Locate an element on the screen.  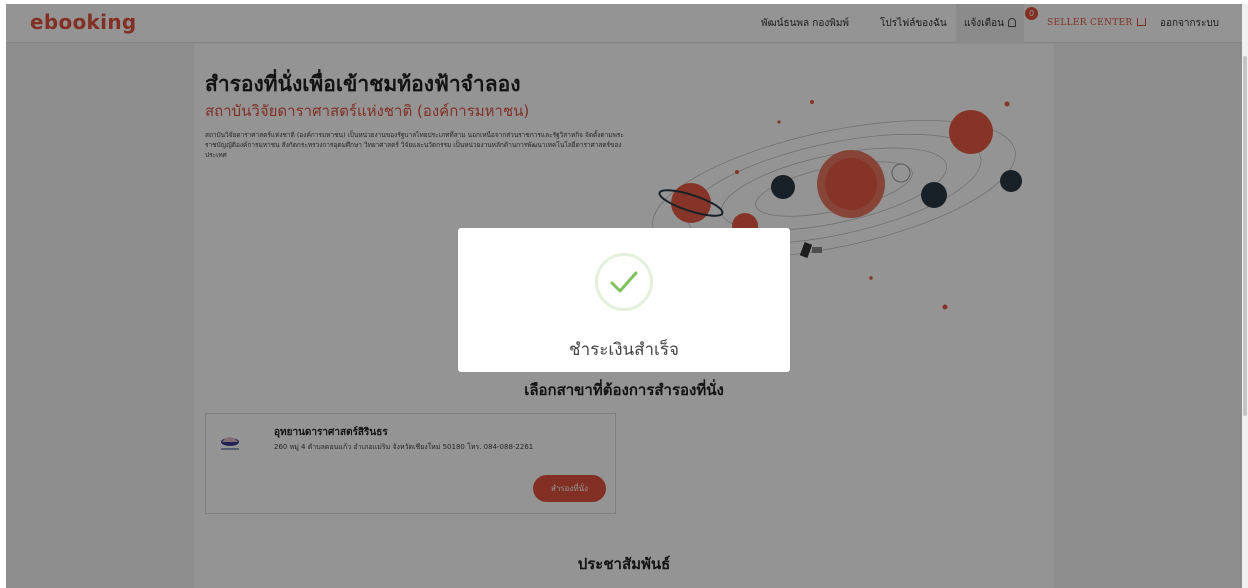
modal-message: ชำระเงินสำเร็จ is located at coordinates (624, 350).